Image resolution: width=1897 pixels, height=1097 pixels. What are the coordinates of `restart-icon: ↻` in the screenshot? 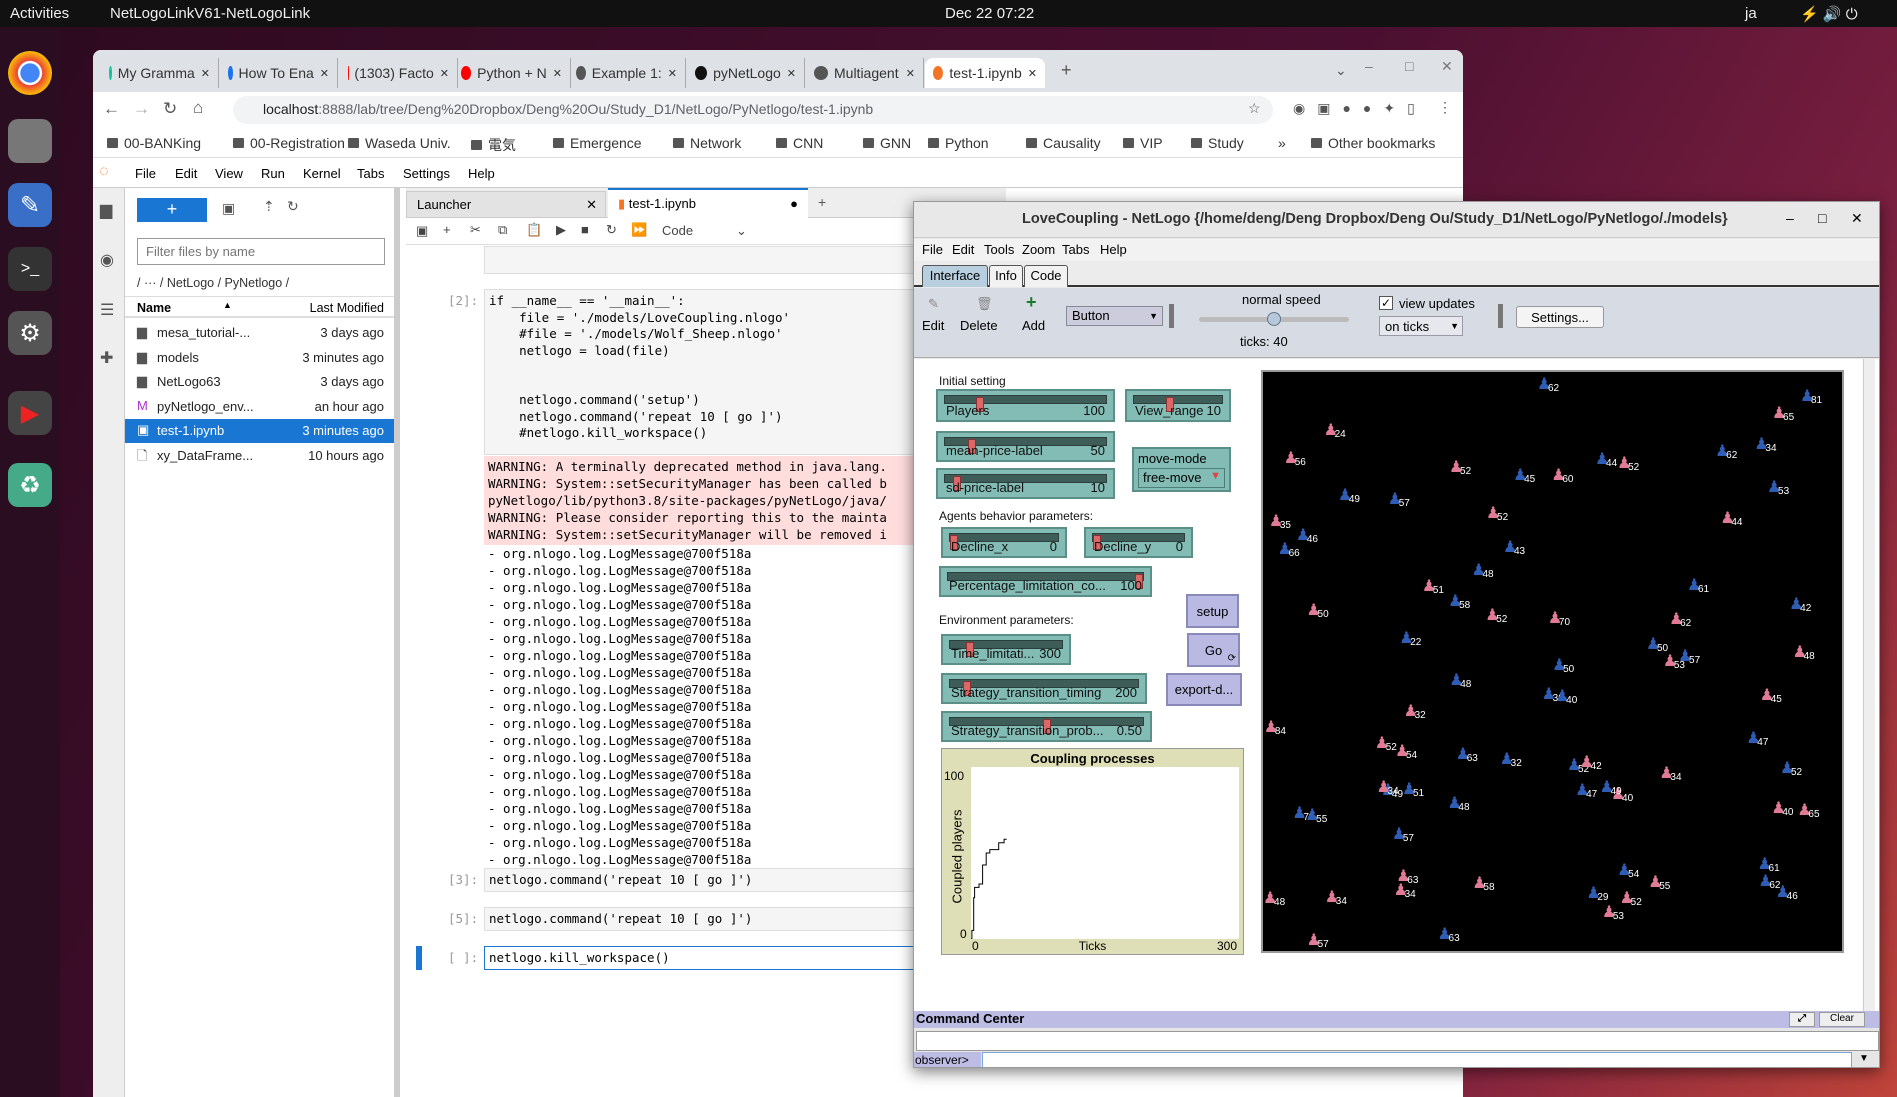 It's located at (611, 230).